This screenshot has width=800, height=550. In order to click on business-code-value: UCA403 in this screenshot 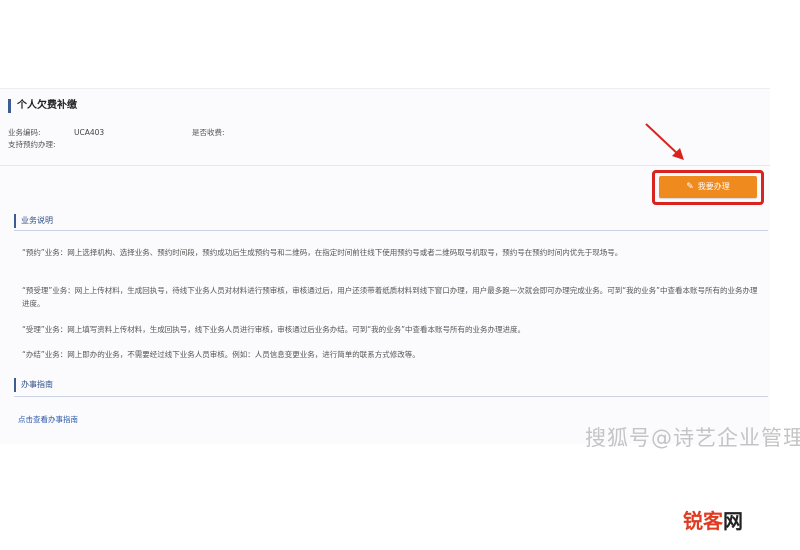, I will do `click(89, 132)`.